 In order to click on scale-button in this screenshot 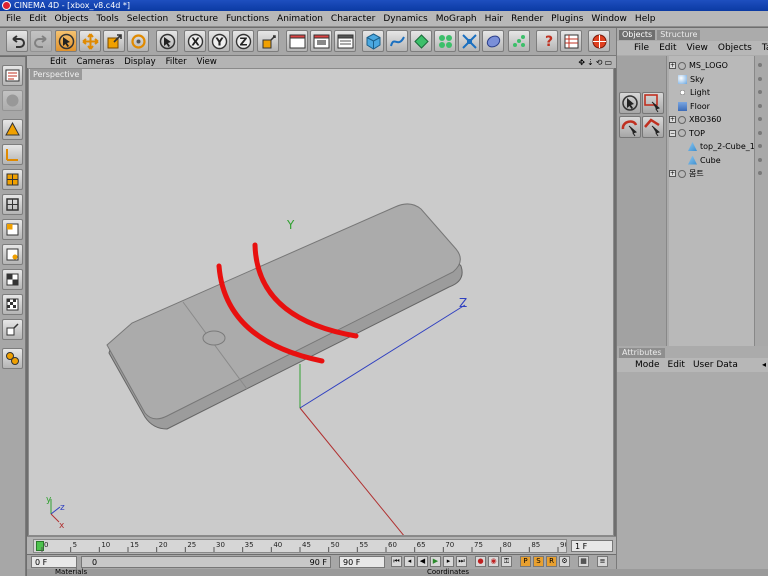, I will do `click(114, 41)`.